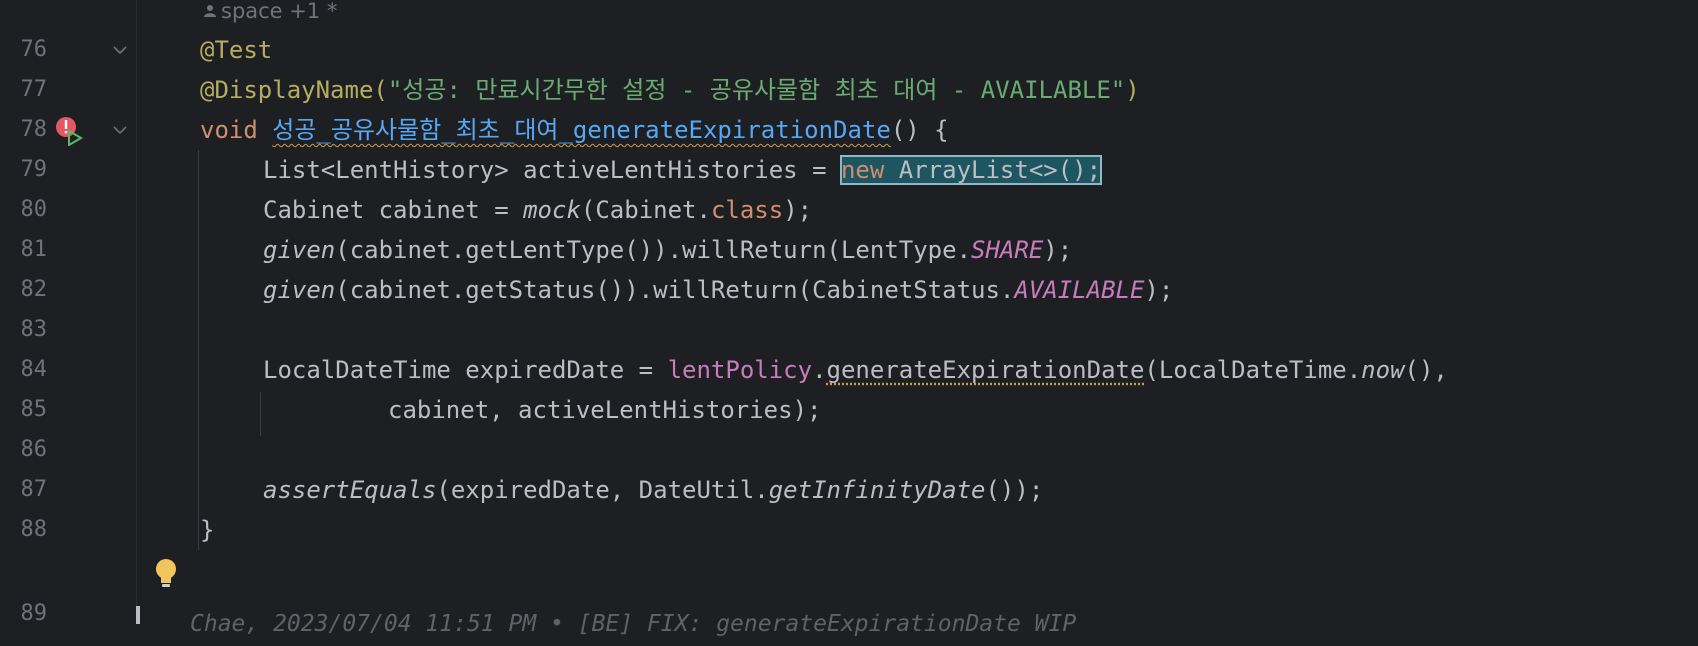 The width and height of the screenshot is (1698, 646). Describe the element at coordinates (138, 615) in the screenshot. I see `vcs-change-marker` at that location.